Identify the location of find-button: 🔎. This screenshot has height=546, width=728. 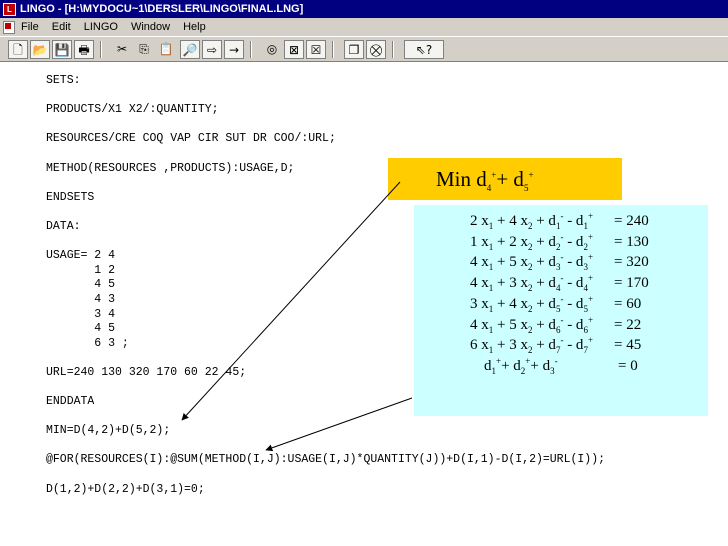
(190, 49).